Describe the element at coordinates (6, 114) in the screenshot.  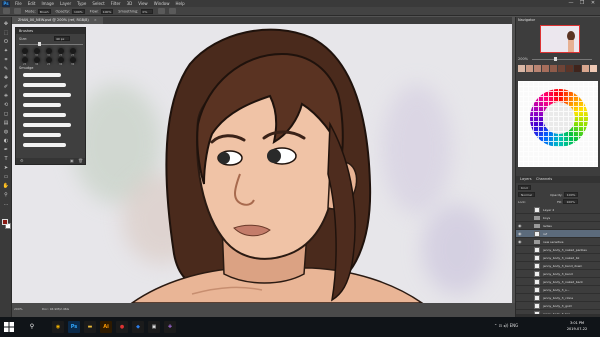
I see `eraser-icon: ◻` at that location.